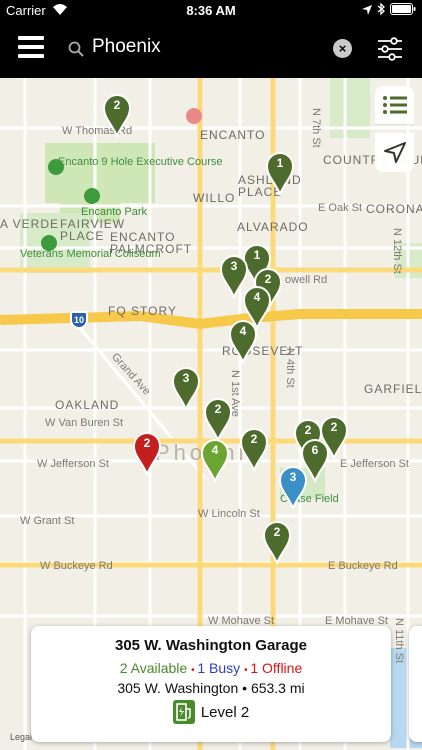 This screenshot has width=422, height=750. I want to click on station-address-line: 305 W. Washington • 653.3 mi, so click(211, 688).